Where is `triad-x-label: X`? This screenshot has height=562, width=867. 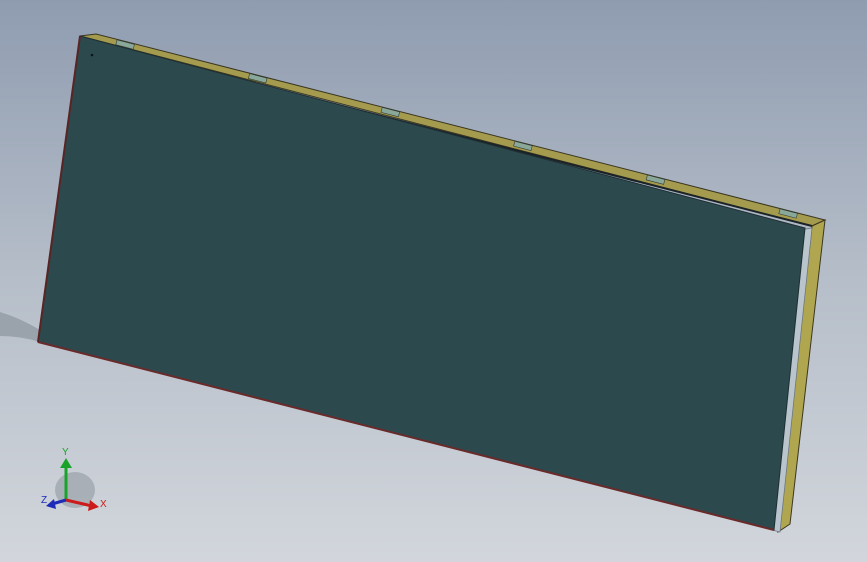 triad-x-label: X is located at coordinates (103, 504).